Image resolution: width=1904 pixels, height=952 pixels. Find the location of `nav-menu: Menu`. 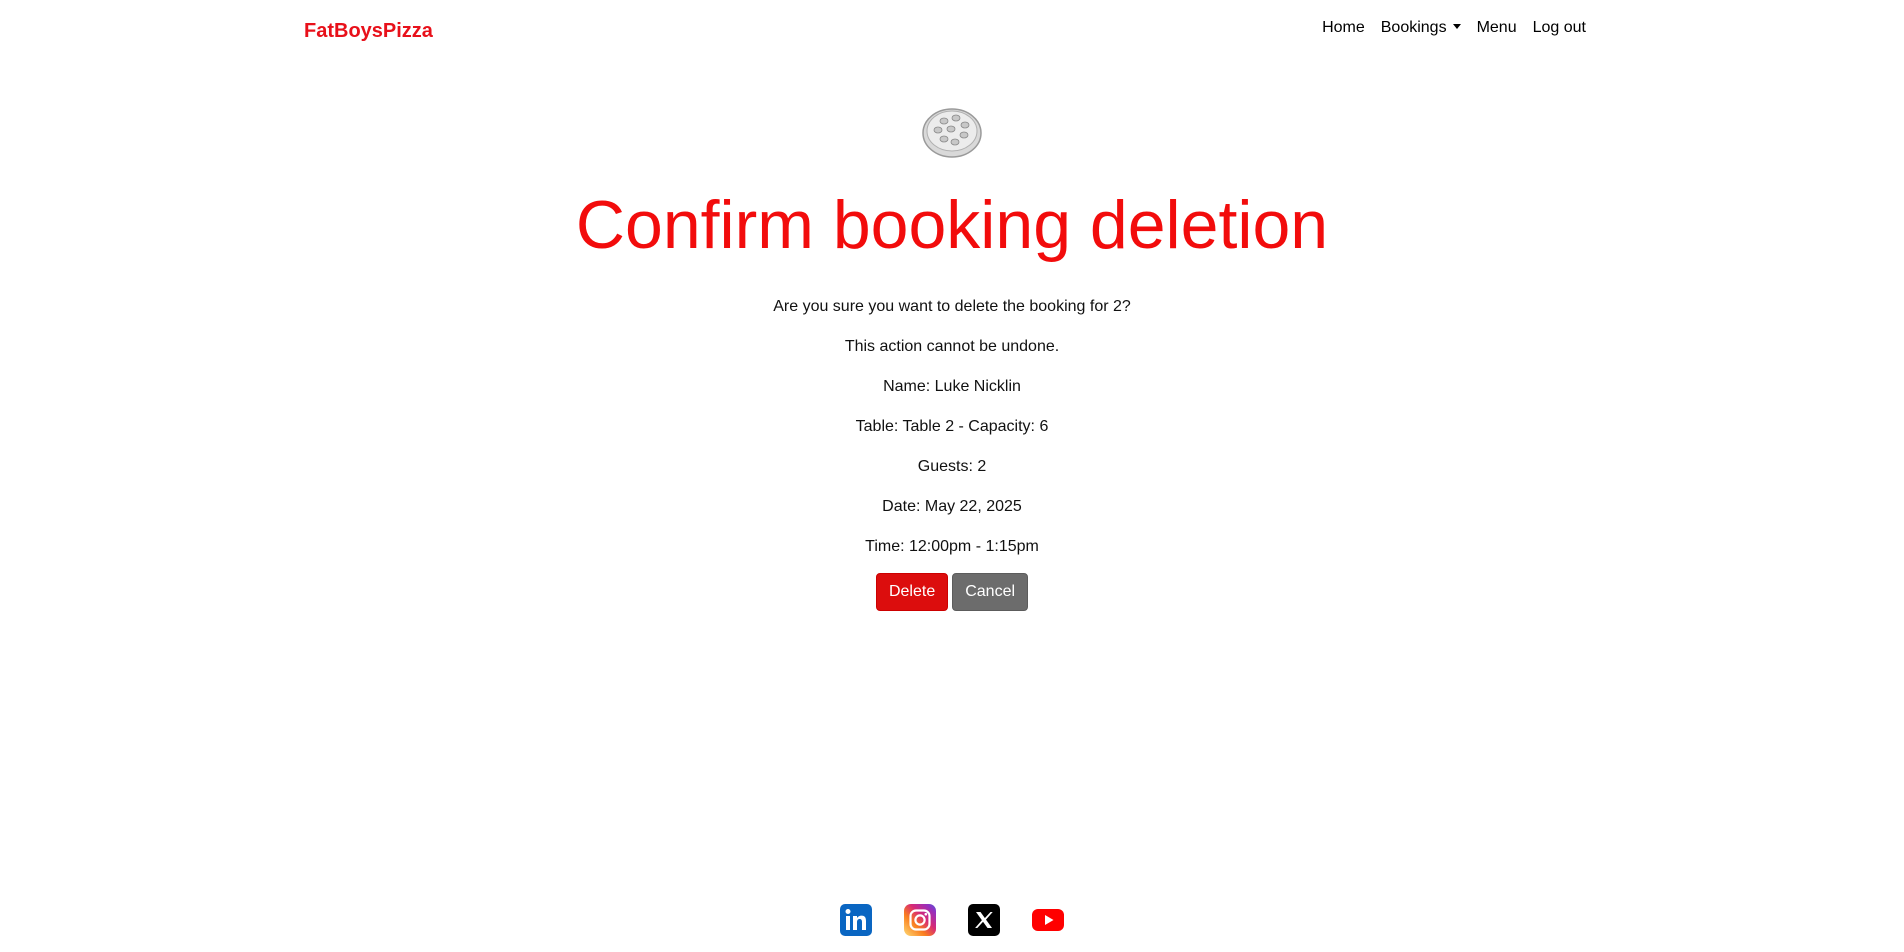

nav-menu: Menu is located at coordinates (1497, 28).